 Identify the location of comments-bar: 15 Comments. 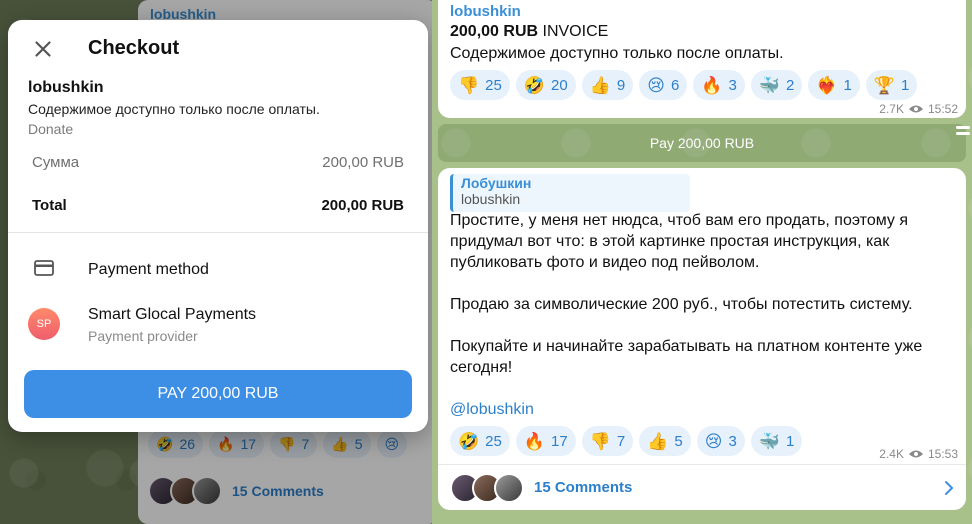
(702, 487).